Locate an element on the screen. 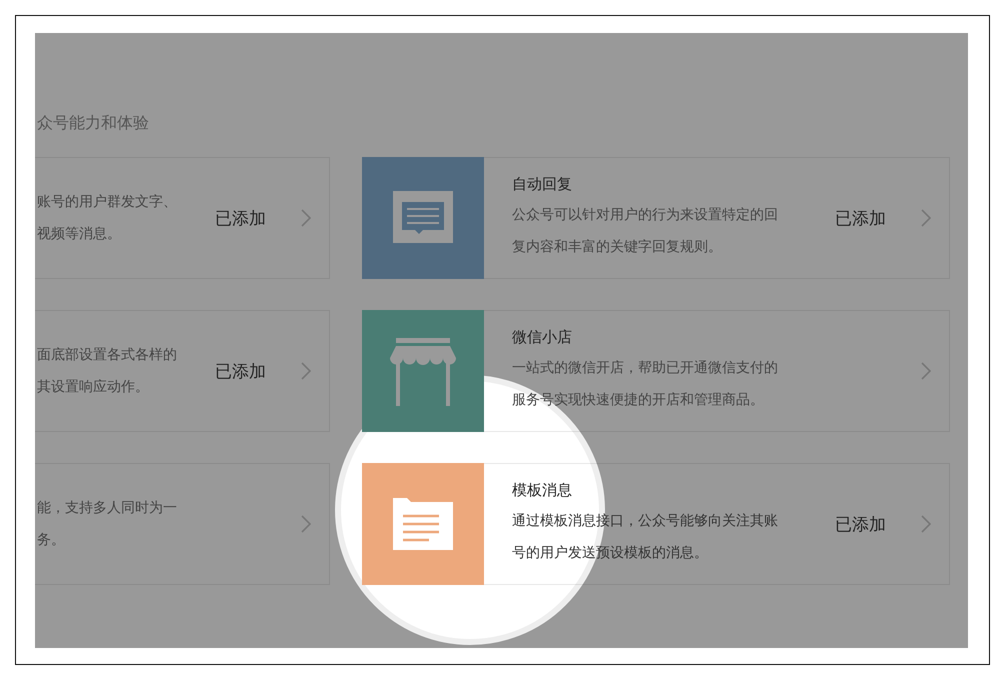 The image size is (1000, 682). feature-description: 务。 is located at coordinates (51, 540).